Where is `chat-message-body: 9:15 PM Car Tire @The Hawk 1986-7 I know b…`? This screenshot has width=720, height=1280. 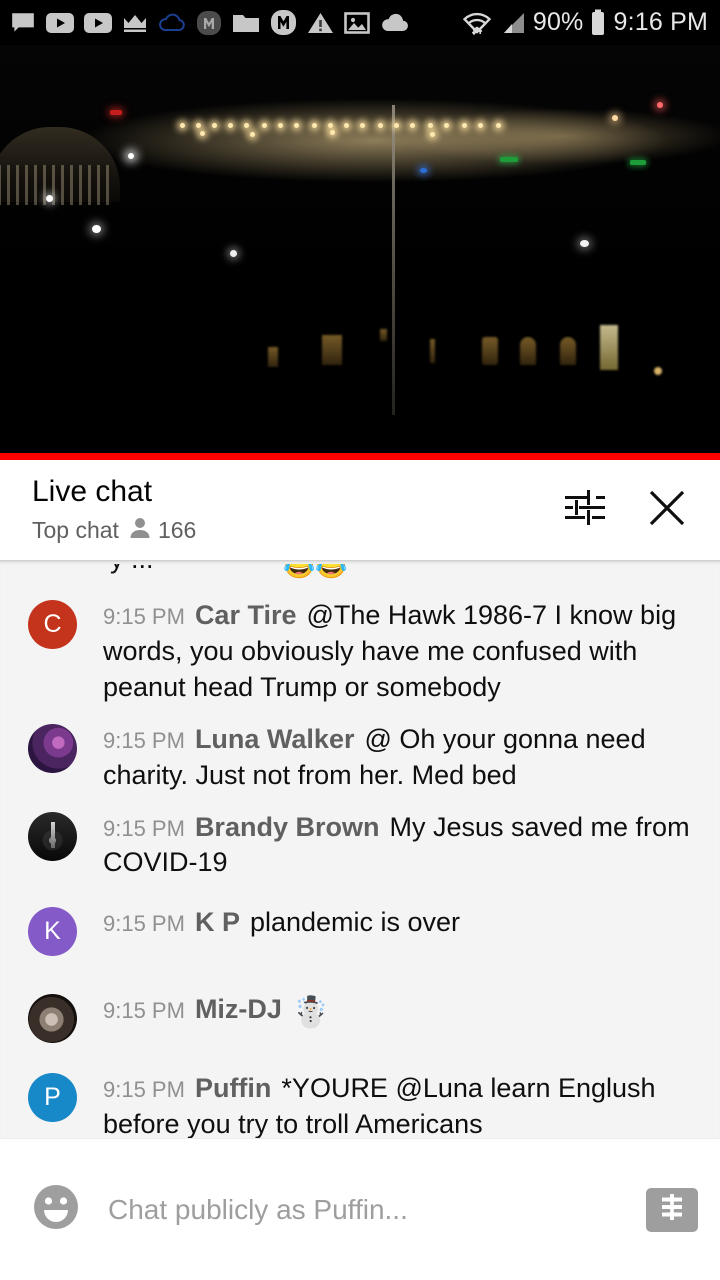
chat-message-body: 9:15 PM Car Tire @The Hawk 1986-7 I know b… is located at coordinates (399, 651).